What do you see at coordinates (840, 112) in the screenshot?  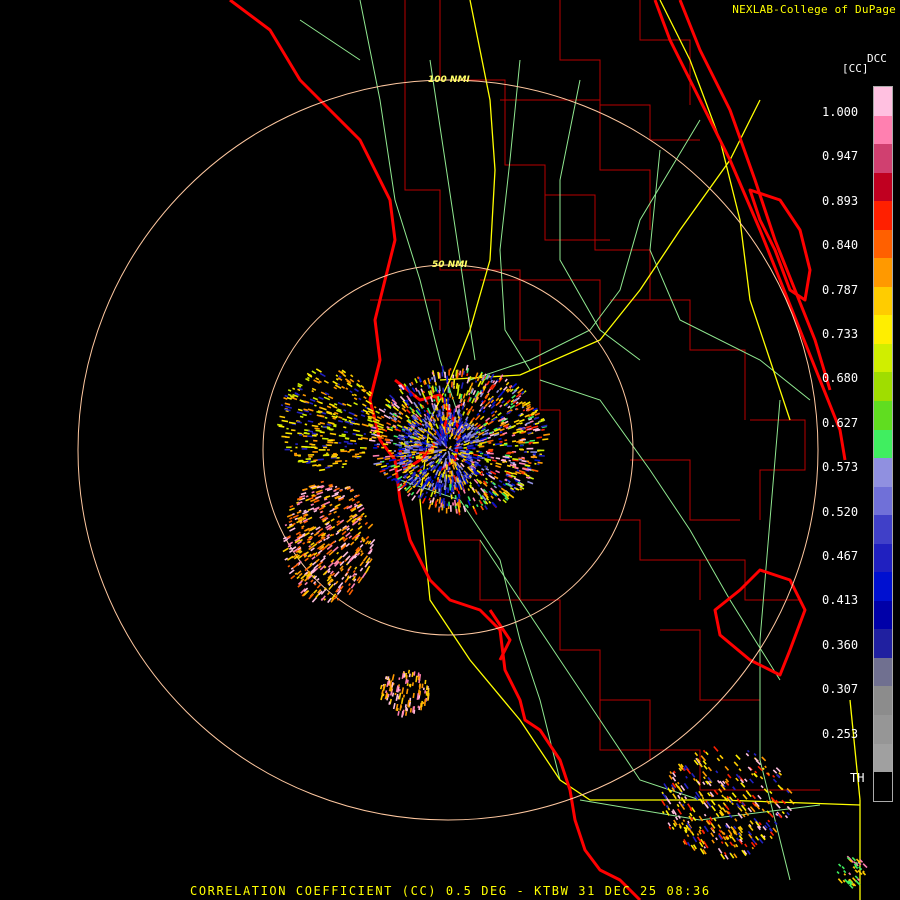 I see `color-scale-label: 1.000` at bounding box center [840, 112].